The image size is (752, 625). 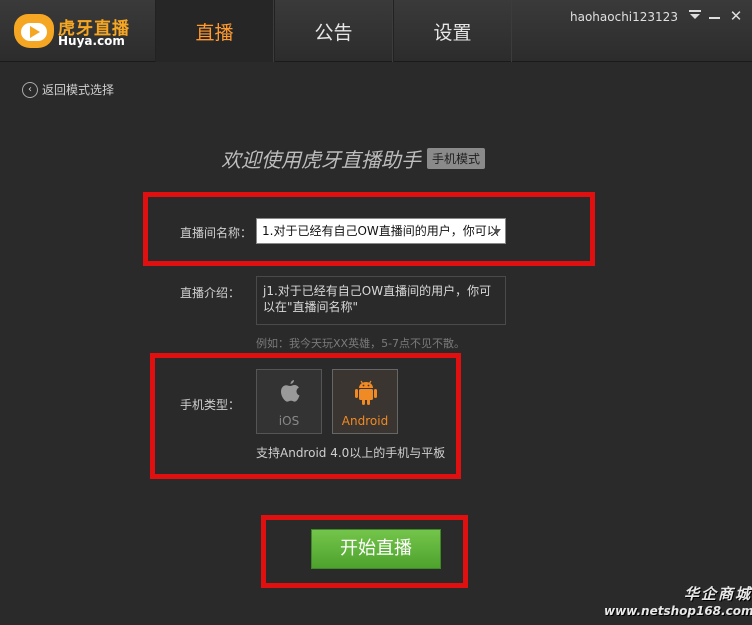 I want to click on tab-settings: 设置, so click(x=452, y=31).